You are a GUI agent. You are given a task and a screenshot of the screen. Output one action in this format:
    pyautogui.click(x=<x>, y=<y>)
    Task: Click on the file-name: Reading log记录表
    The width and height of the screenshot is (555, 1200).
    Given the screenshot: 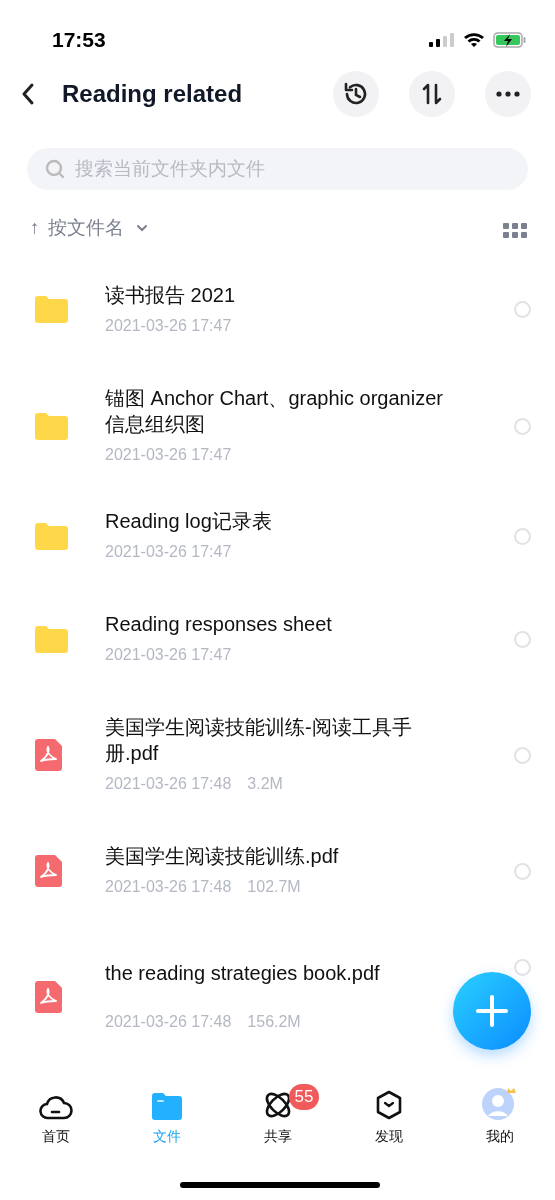 What is the action you would take?
    pyautogui.click(x=188, y=521)
    